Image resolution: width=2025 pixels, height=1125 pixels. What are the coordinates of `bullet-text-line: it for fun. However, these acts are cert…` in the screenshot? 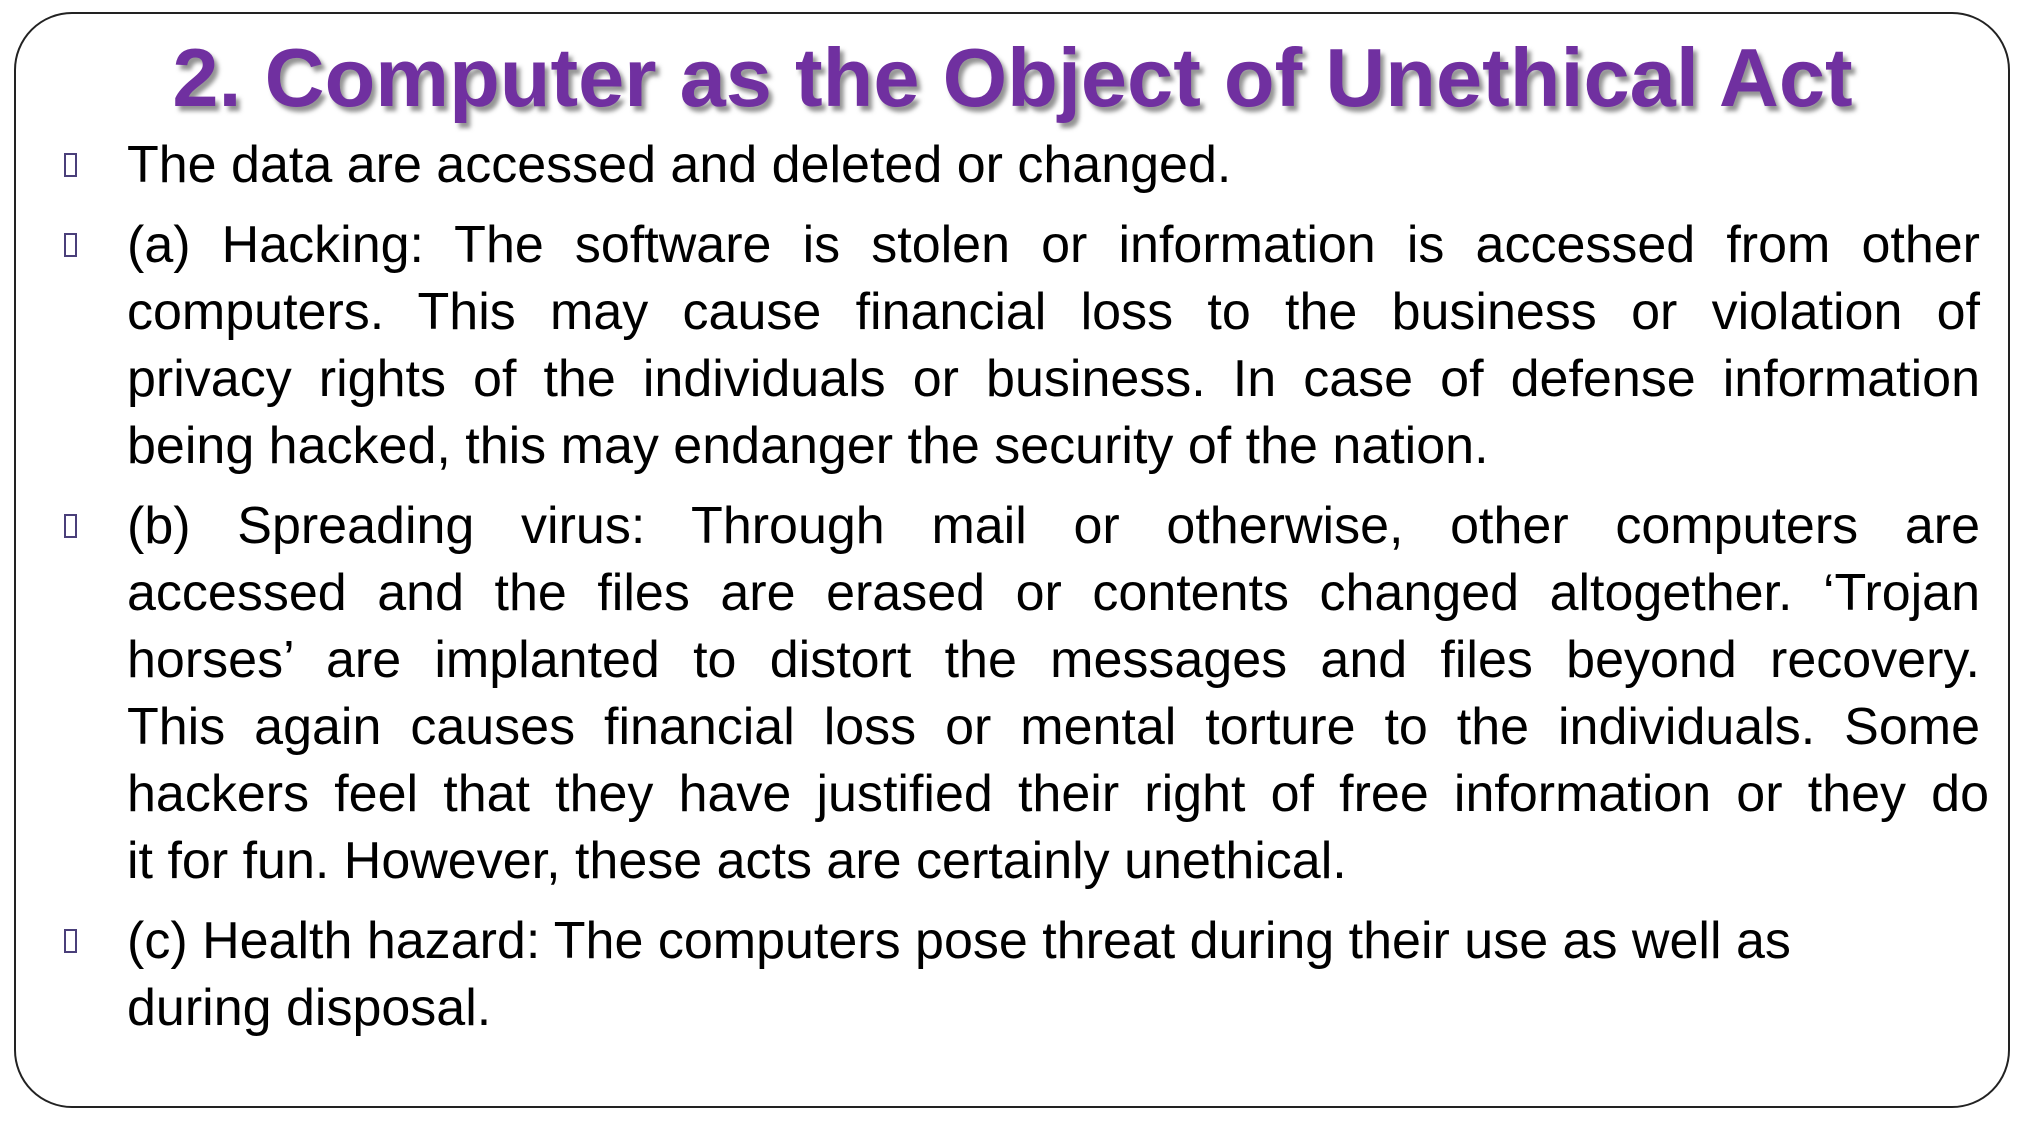 It's located at (737, 861).